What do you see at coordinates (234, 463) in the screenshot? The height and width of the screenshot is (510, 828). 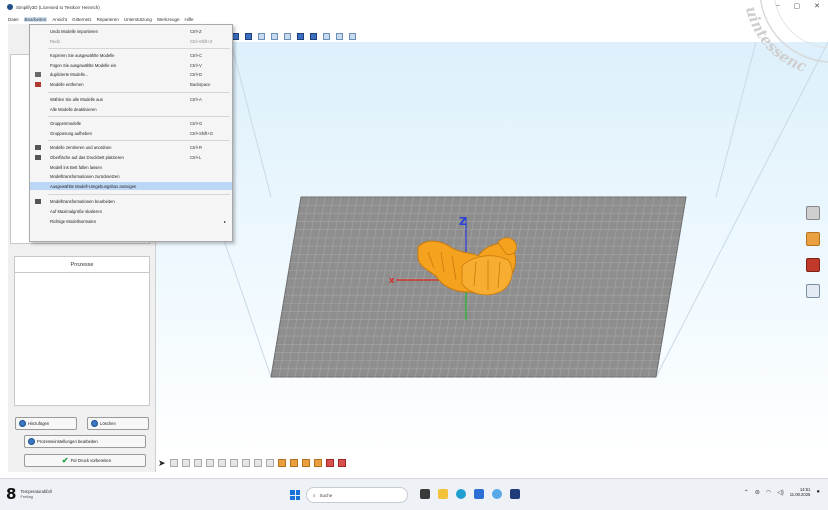 I see `cut-icon` at bounding box center [234, 463].